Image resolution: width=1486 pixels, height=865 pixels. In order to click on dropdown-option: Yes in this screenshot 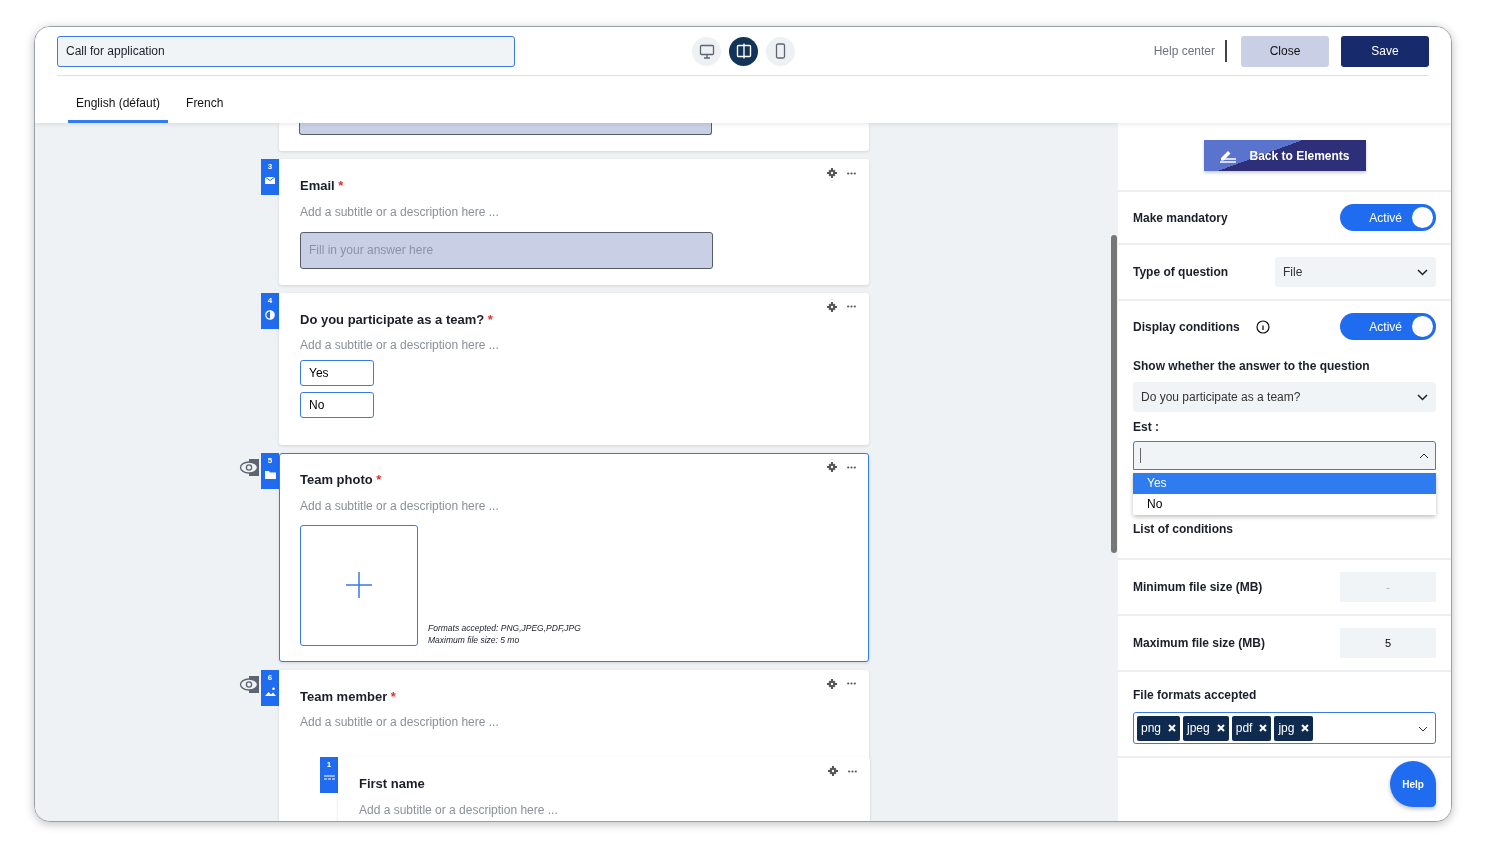, I will do `click(1284, 483)`.